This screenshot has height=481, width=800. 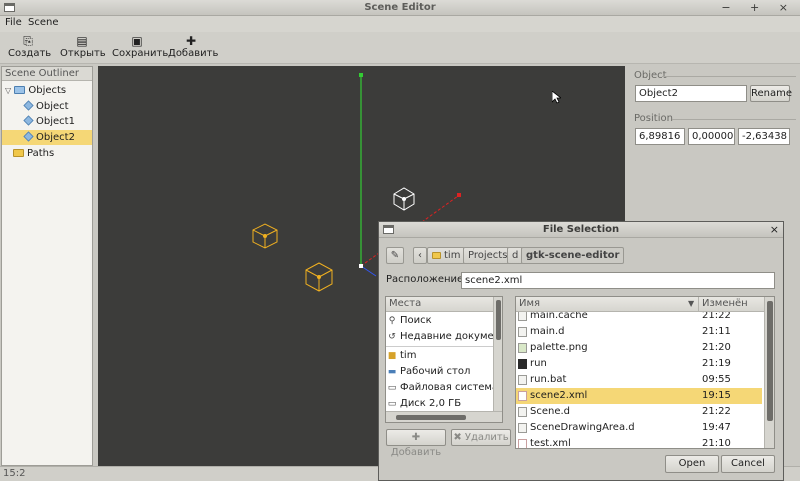 What do you see at coordinates (30, 53) in the screenshot?
I see `create-label: Создать` at bounding box center [30, 53].